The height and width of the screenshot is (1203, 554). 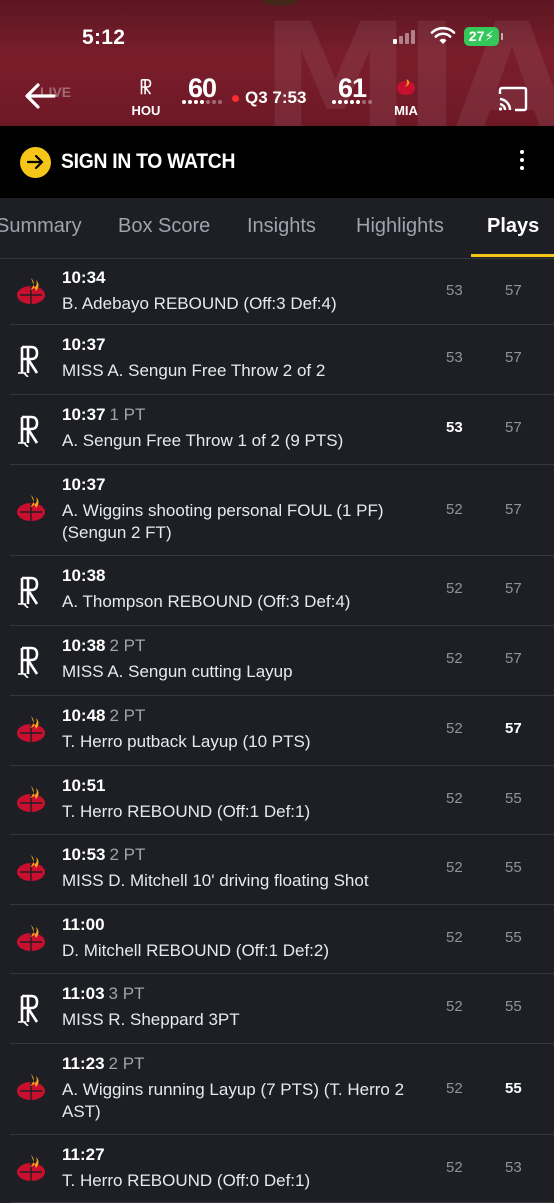 I want to click on play-time: 10:51, so click(x=84, y=785).